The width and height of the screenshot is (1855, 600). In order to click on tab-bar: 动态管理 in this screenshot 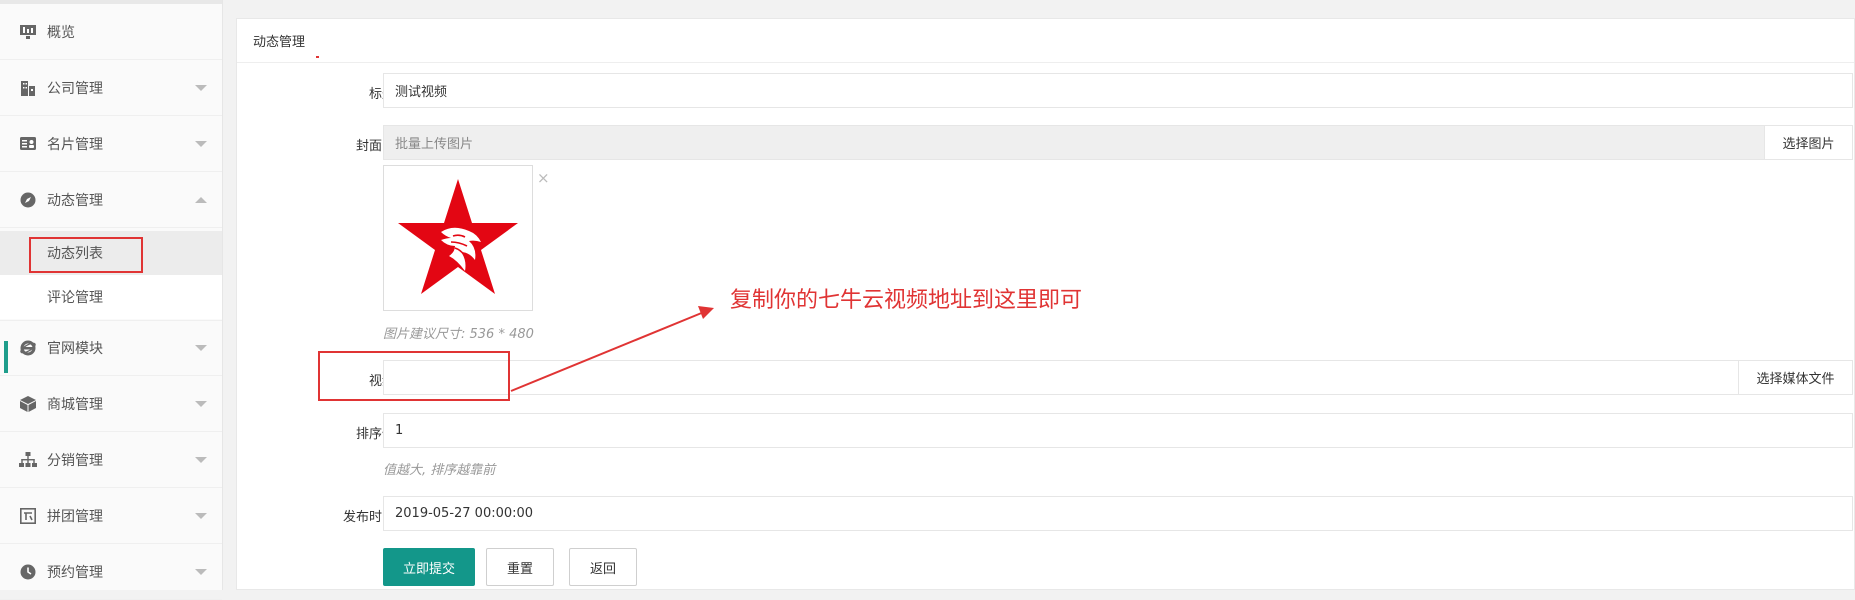, I will do `click(1045, 41)`.